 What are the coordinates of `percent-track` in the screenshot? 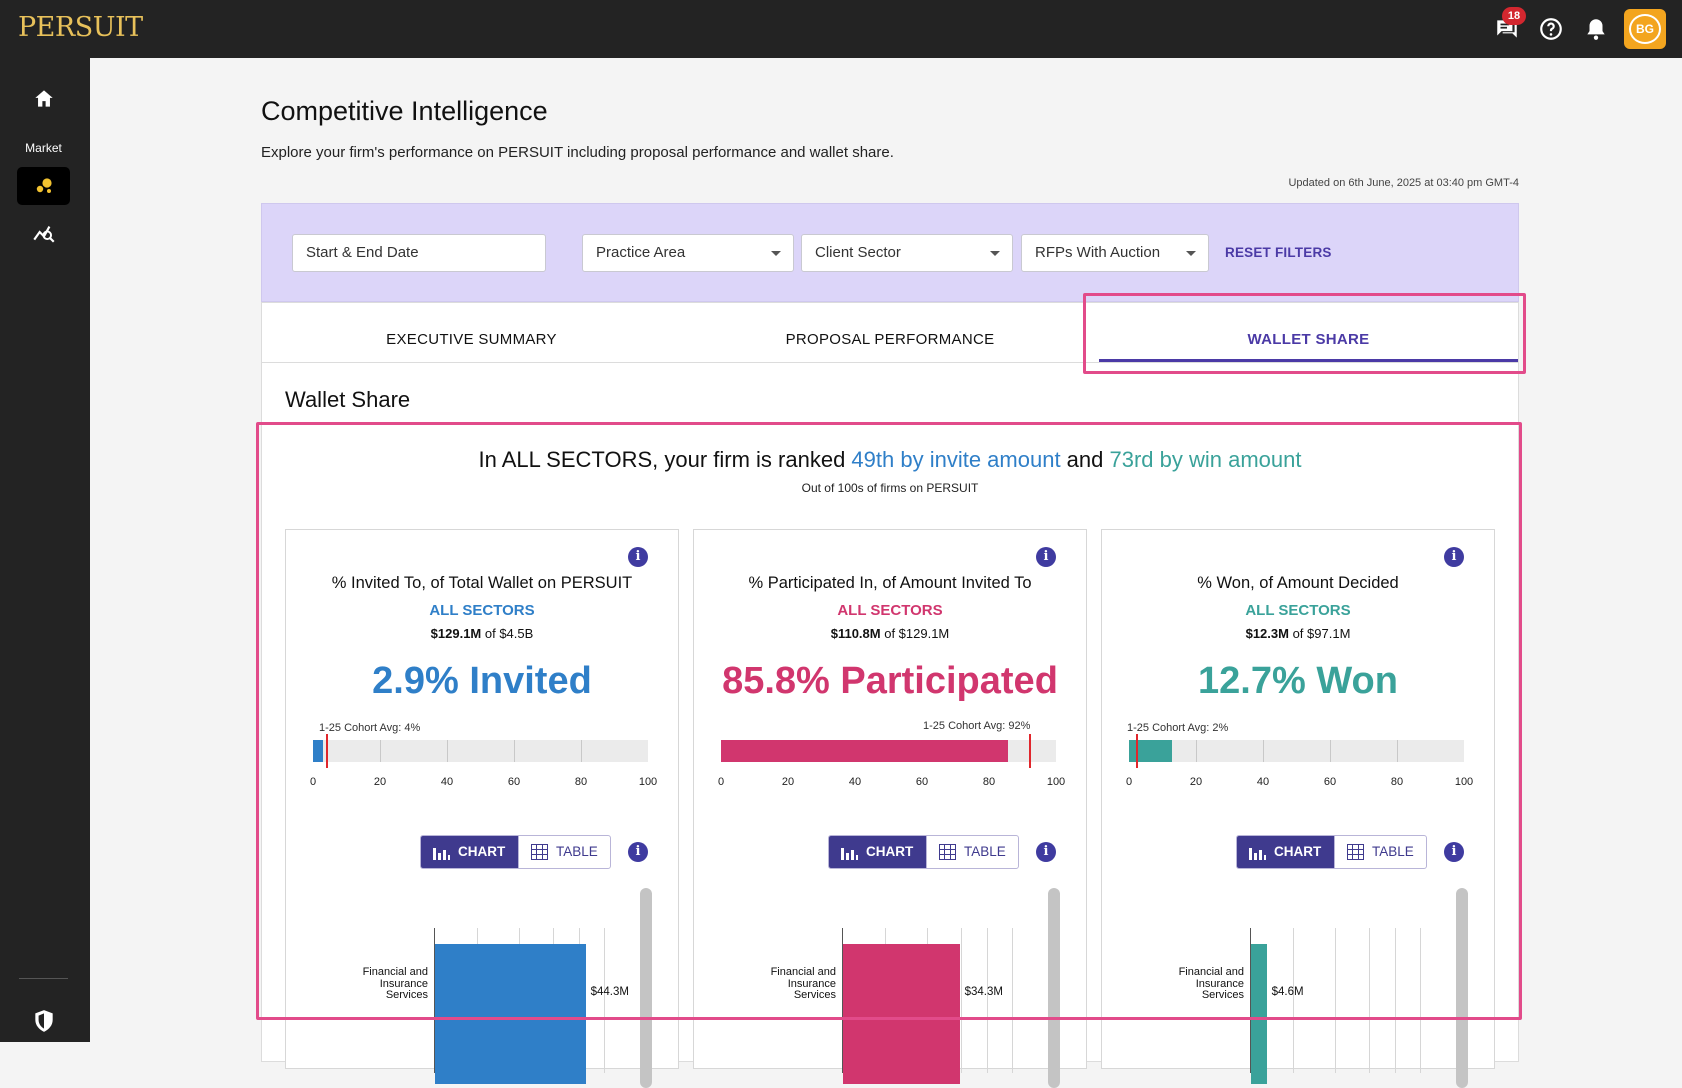 It's located at (1296, 751).